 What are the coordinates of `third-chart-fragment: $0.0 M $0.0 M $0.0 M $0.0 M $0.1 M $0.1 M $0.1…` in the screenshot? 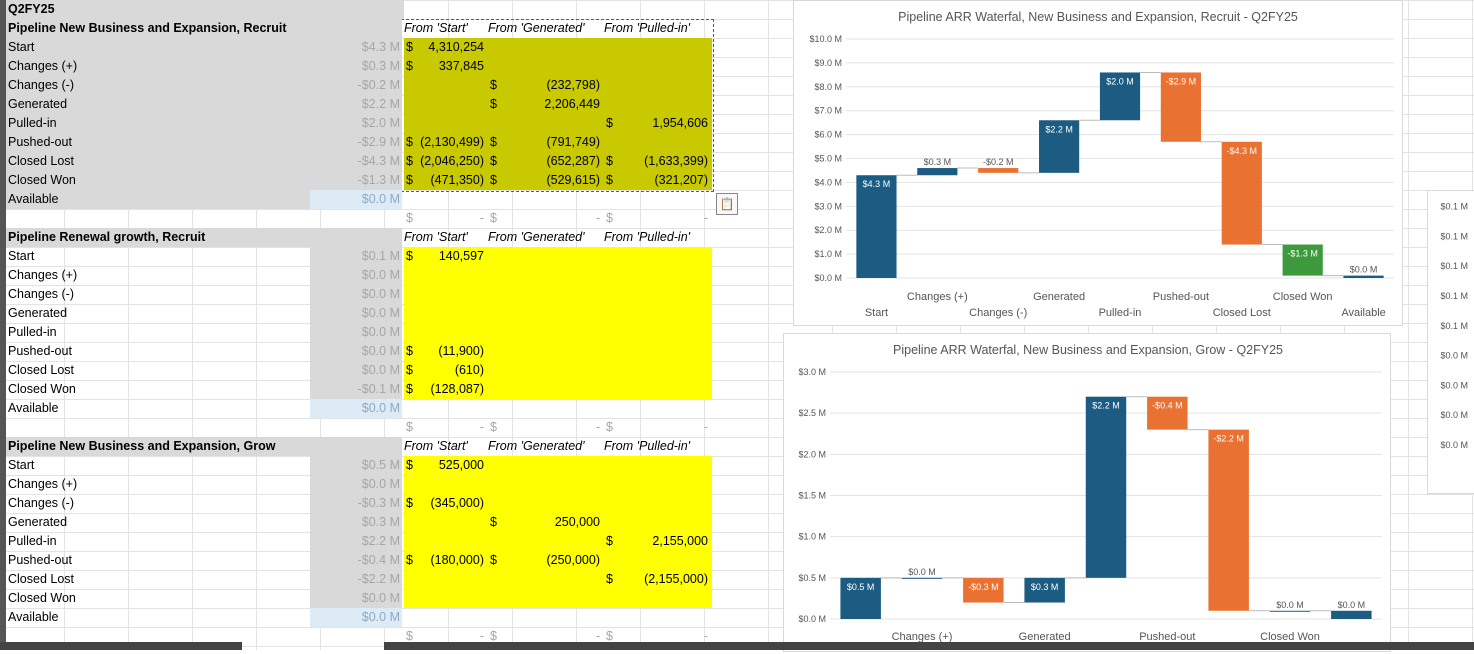 It's located at (1450, 333).